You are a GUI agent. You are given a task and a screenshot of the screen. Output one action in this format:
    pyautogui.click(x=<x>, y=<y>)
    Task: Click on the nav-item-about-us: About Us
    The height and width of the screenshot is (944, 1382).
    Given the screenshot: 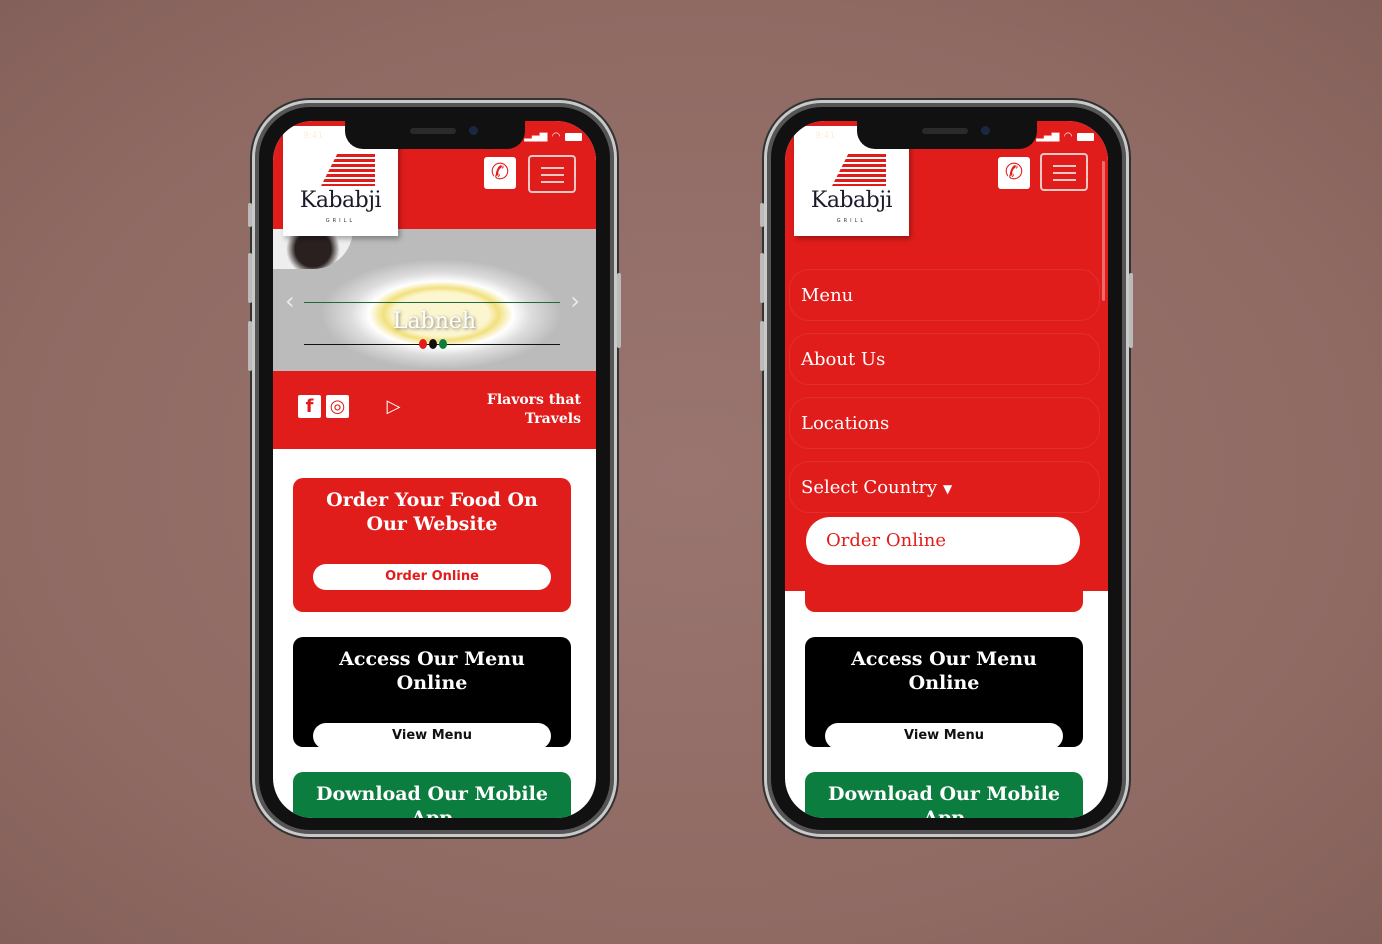 What is the action you would take?
    pyautogui.click(x=944, y=359)
    